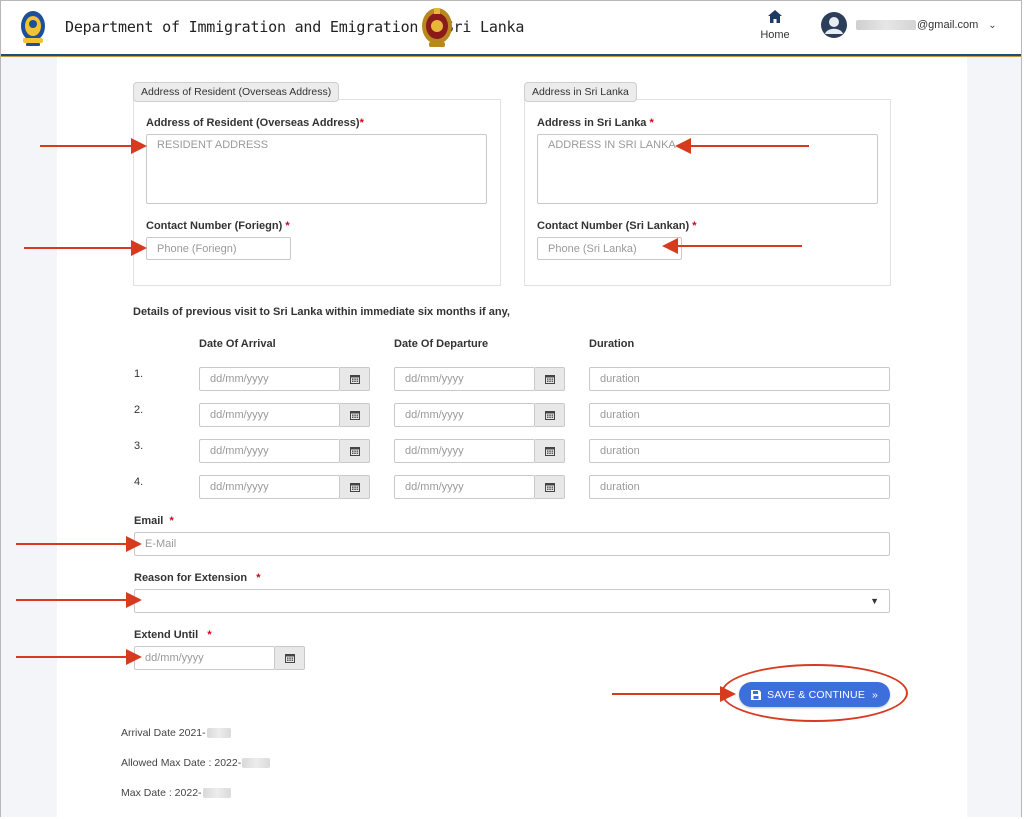  What do you see at coordinates (592, 248) in the screenshot?
I see `srilanka-phone-placeholder: Phone (Sri Lanka)` at bounding box center [592, 248].